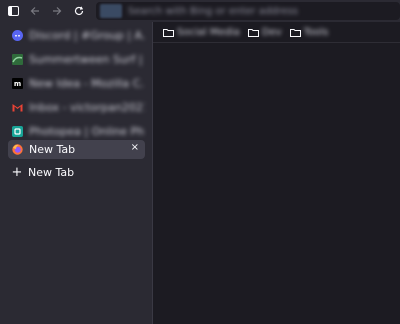 This screenshot has width=400, height=324. I want to click on bookmark-label: Tools, so click(316, 32).